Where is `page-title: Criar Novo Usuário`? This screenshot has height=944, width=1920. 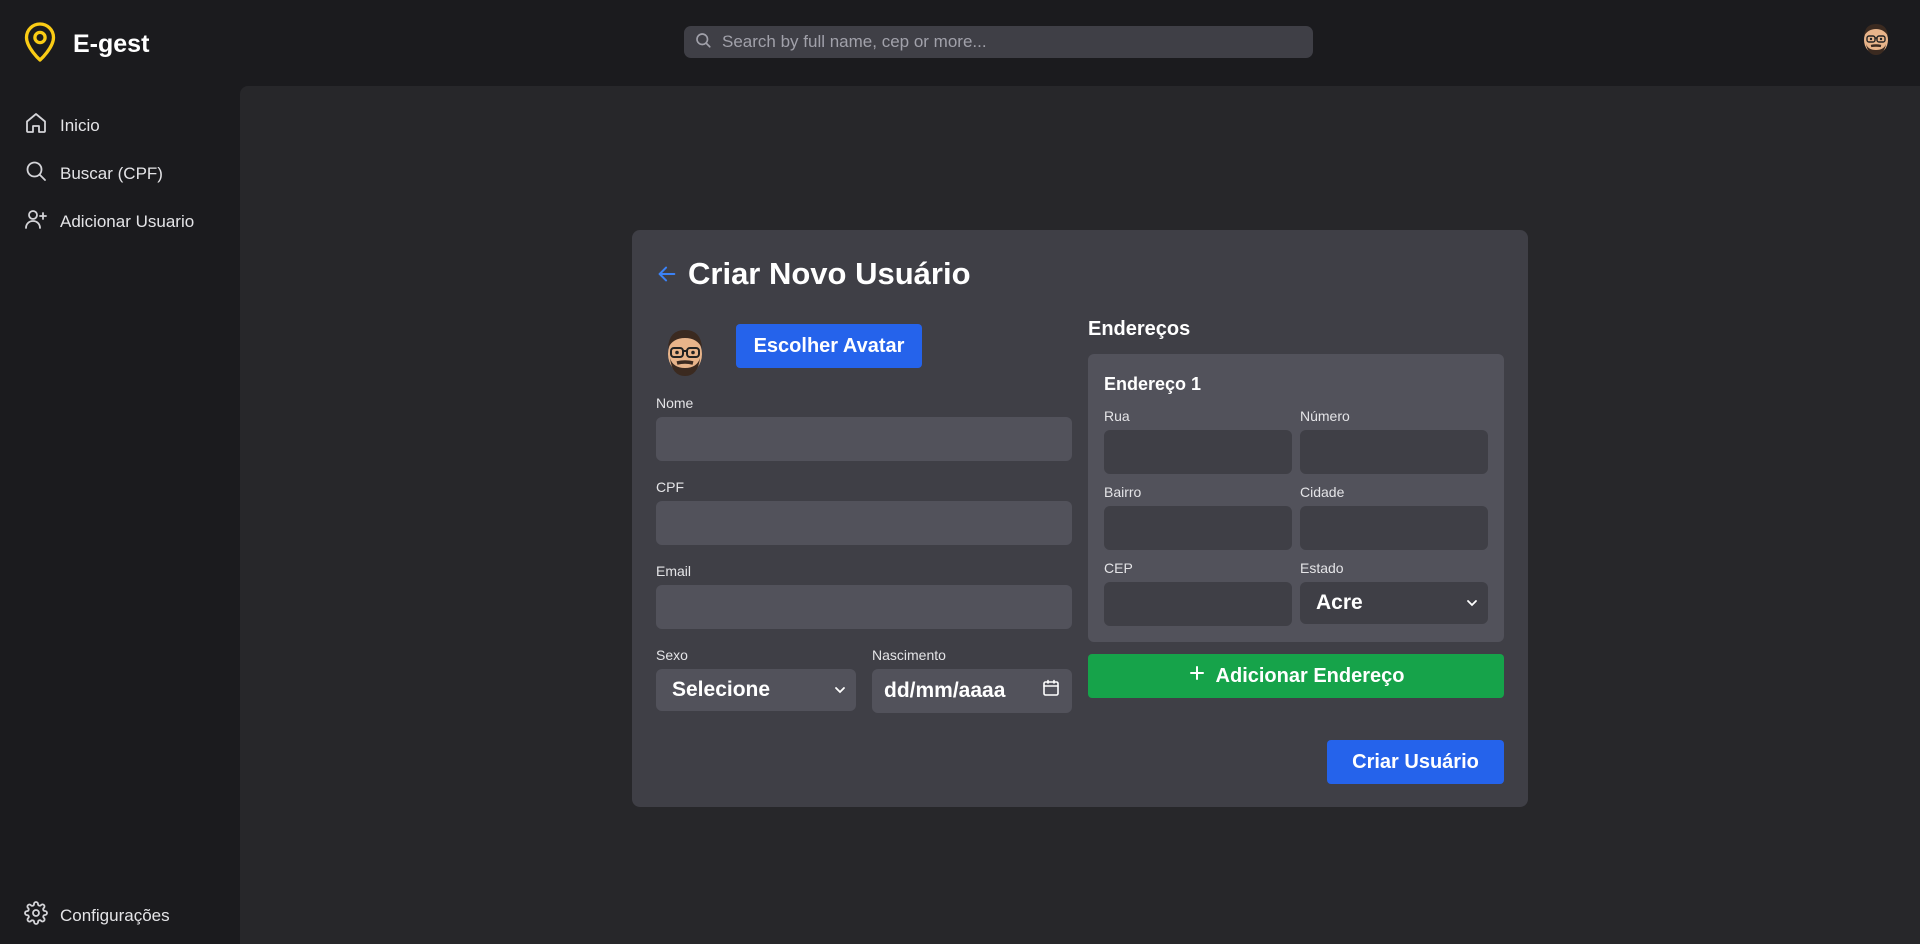 page-title: Criar Novo Usuário is located at coordinates (829, 273).